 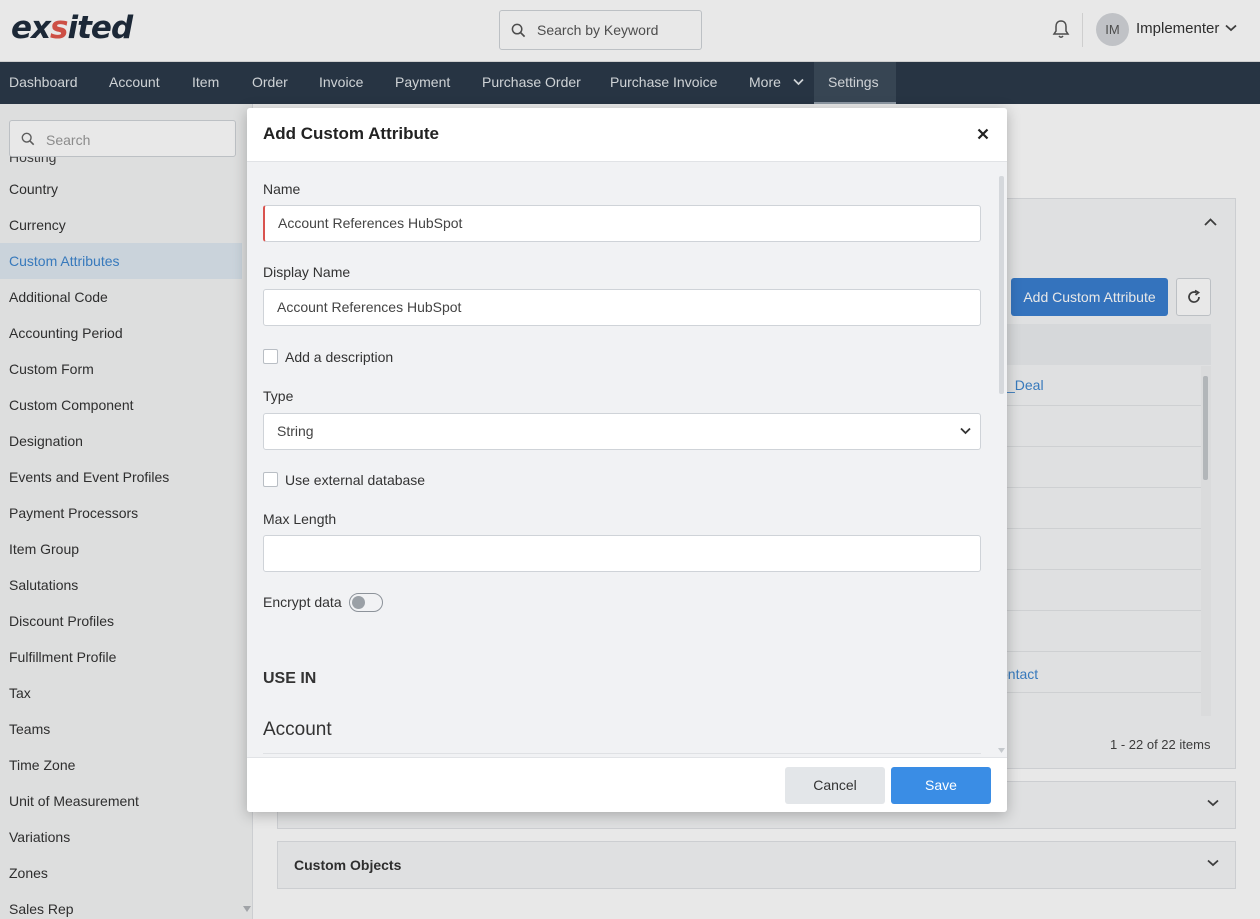 I want to click on dialog-title: Add Custom Attribute, so click(x=351, y=133).